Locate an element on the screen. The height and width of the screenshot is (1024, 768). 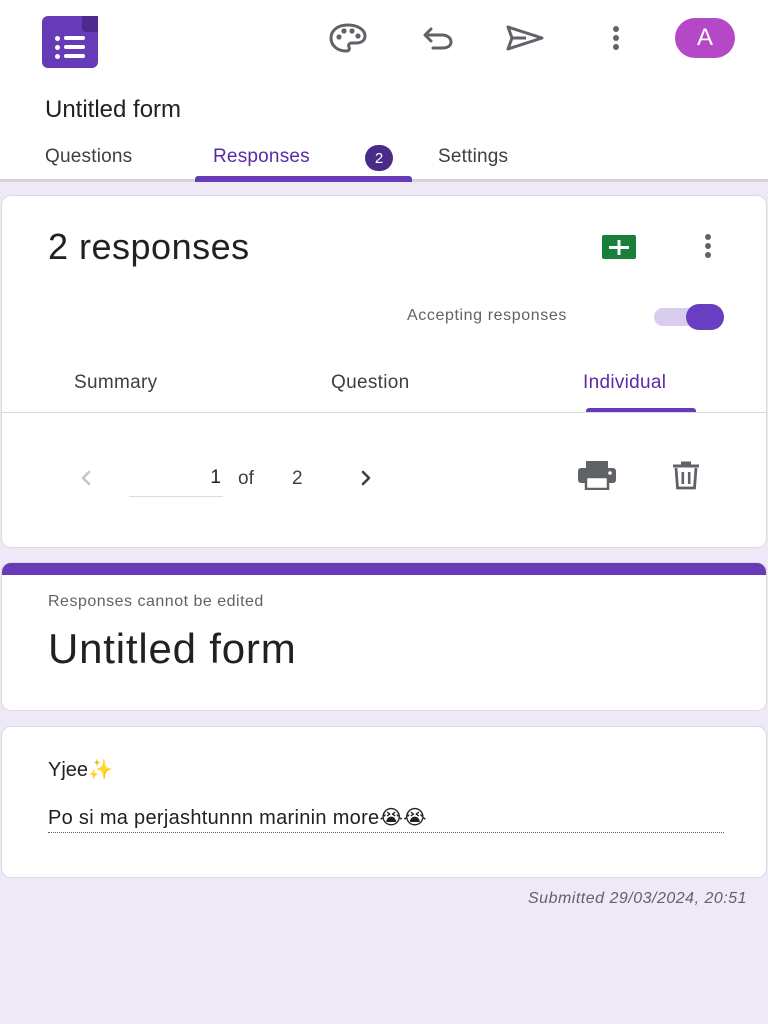
responses-count: 2 responses is located at coordinates (149, 246).